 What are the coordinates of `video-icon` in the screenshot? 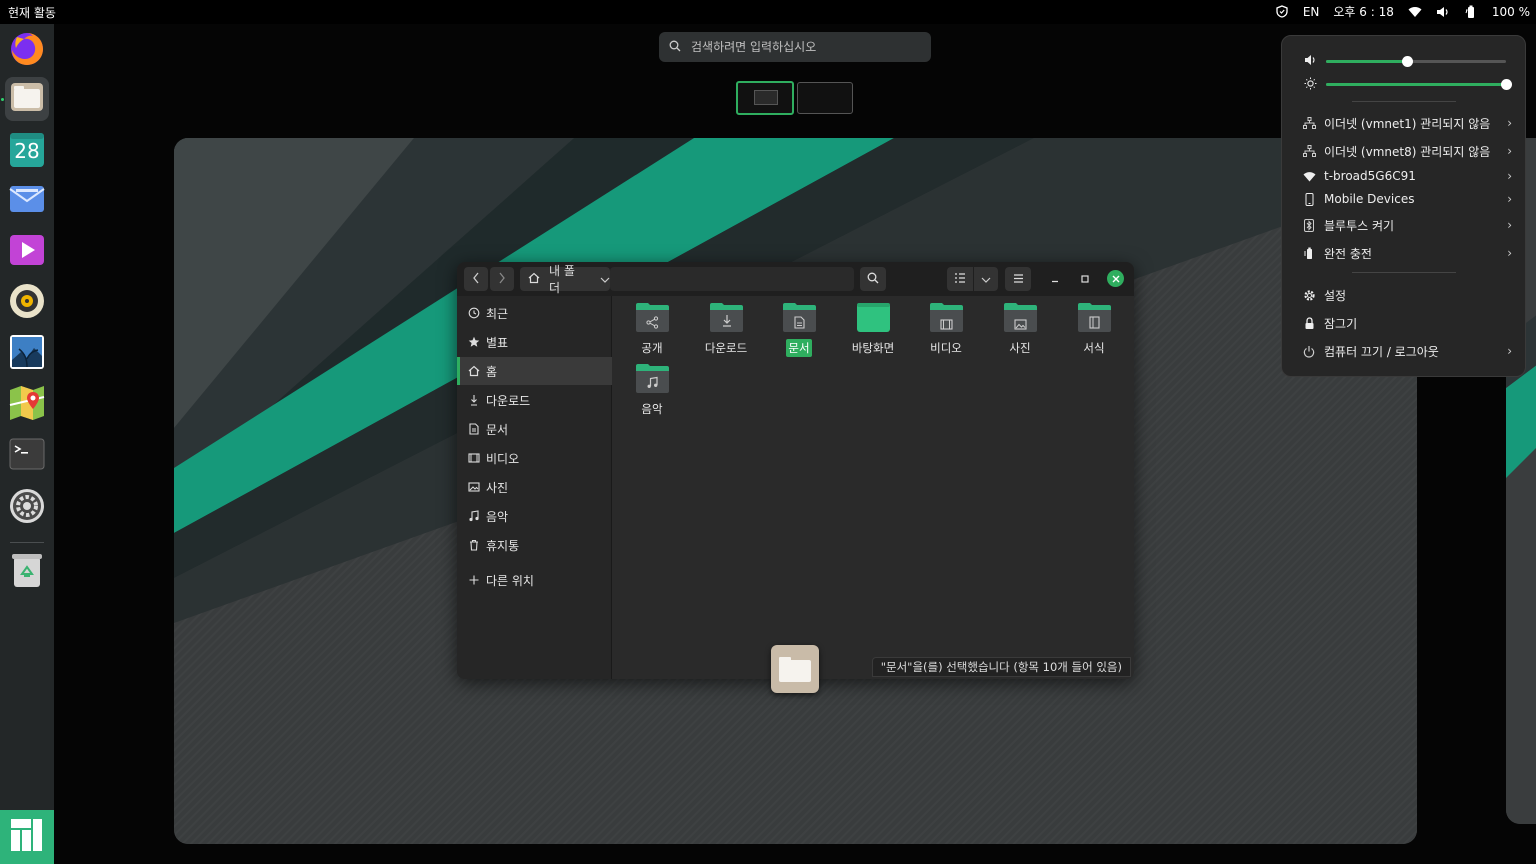 It's located at (27, 252).